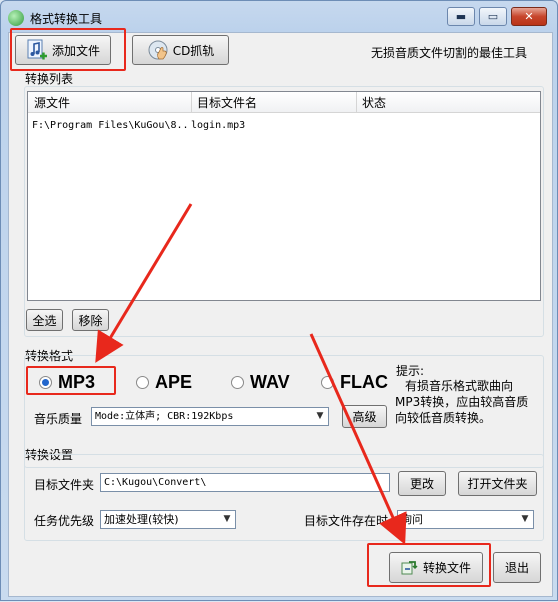 The width and height of the screenshot is (558, 602). I want to click on priority-value: 加速处理(较快), so click(141, 519).